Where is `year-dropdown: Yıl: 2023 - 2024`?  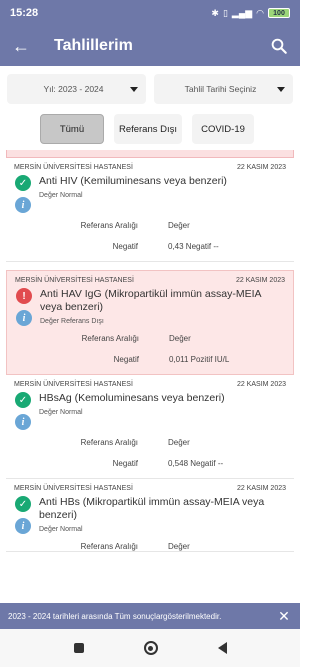
year-dropdown: Yıl: 2023 - 2024 is located at coordinates (76, 89).